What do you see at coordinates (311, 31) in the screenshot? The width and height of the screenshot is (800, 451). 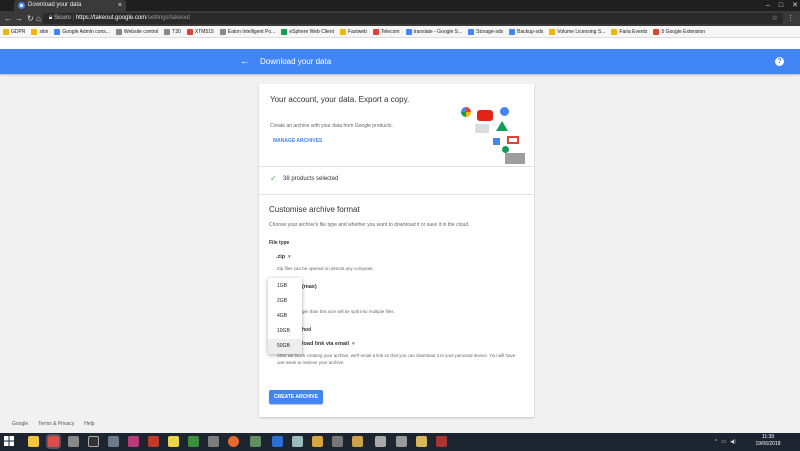 I see `bookmark-label: eSphere Web Client` at bounding box center [311, 31].